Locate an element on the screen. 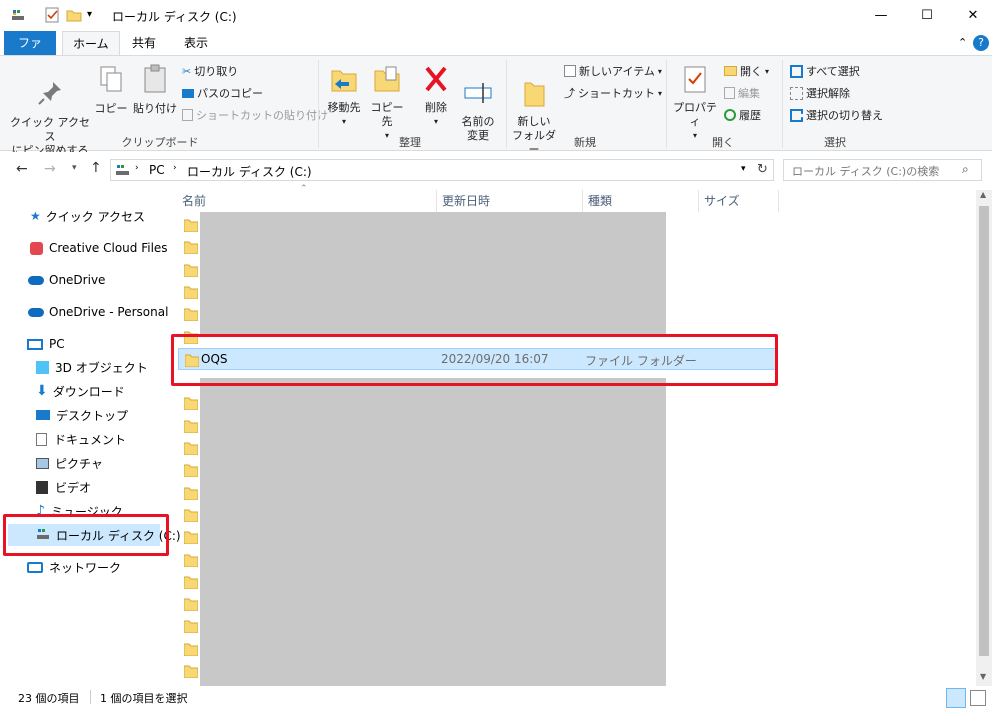 The width and height of the screenshot is (992, 710). column-header-modified: 更新日時 is located at coordinates (509, 201).